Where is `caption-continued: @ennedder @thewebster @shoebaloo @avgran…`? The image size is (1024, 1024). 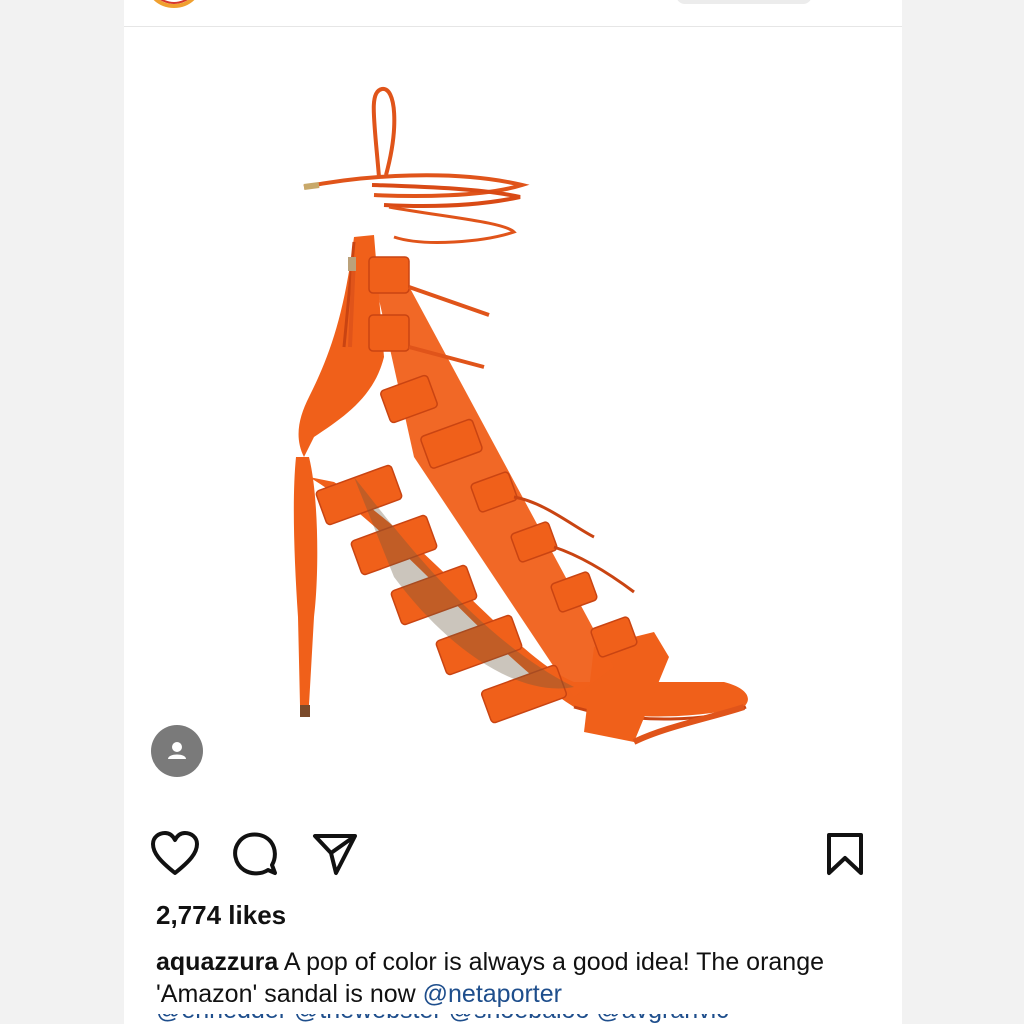 caption-continued: @ennedder @thewebster @shoebaloo @avgran… is located at coordinates (496, 1019).